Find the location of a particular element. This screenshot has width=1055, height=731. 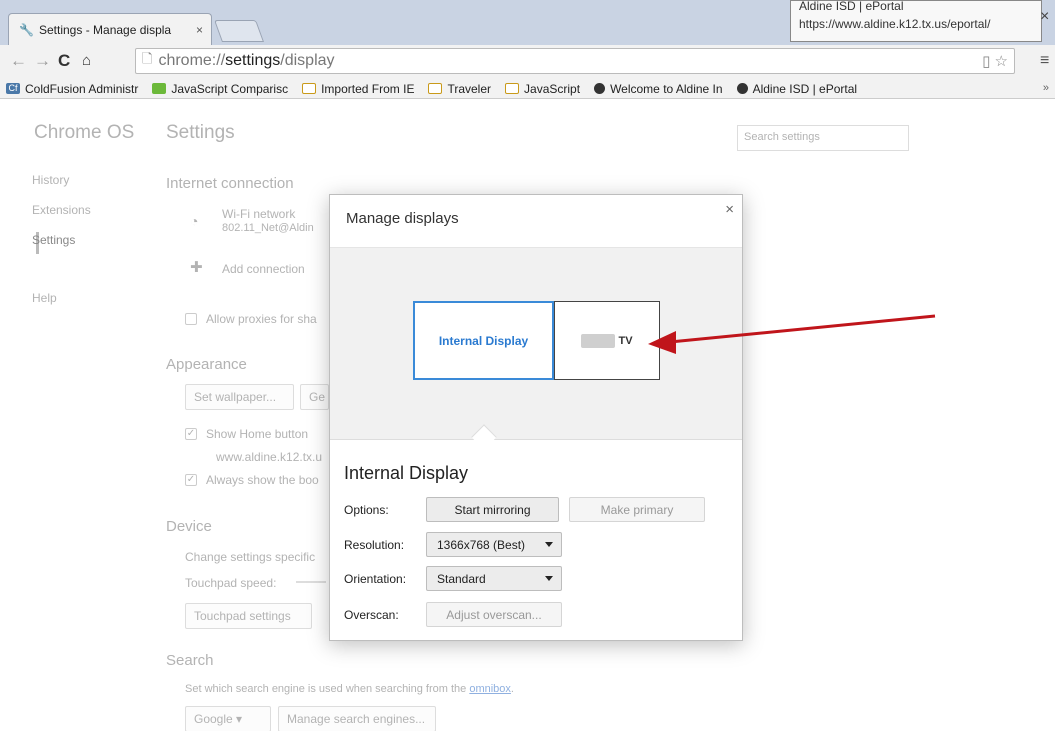

dropdown-caret-icon: ▾ is located at coordinates (239, 719).